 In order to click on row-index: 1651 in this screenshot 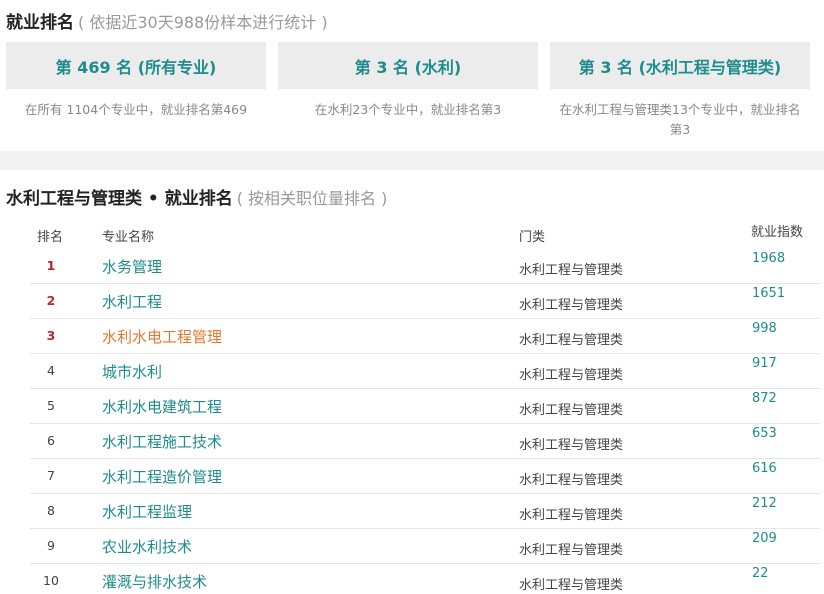, I will do `click(769, 293)`.